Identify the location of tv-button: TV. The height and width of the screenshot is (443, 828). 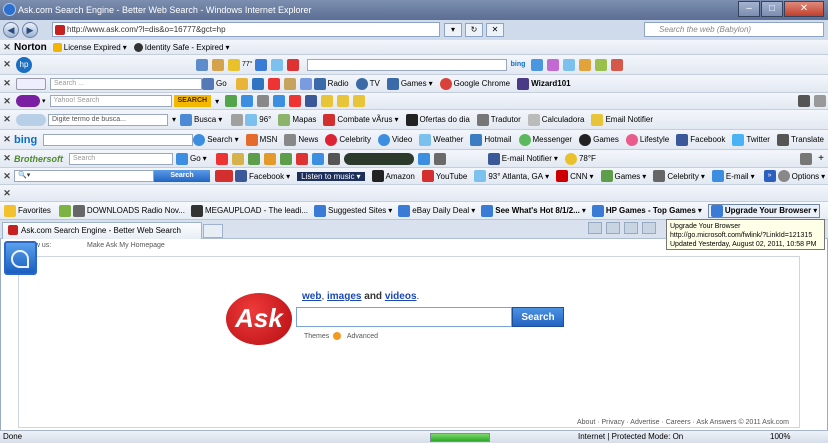
(367, 83).